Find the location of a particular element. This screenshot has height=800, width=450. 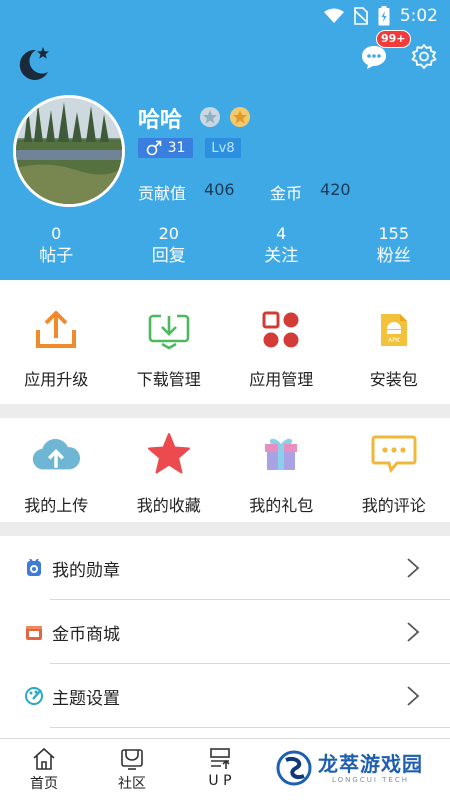

stat-fans: 155 粉丝 is located at coordinates (394, 246).